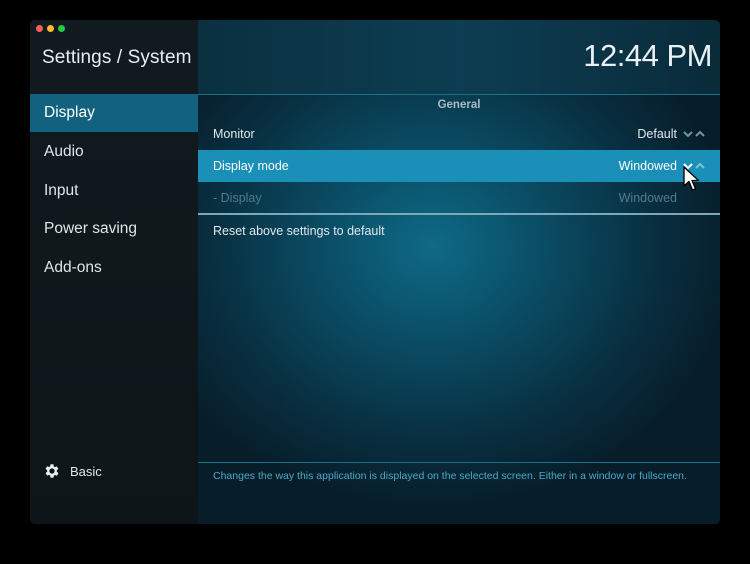 This screenshot has height=564, width=750. Describe the element at coordinates (657, 134) in the screenshot. I see `setting-value: Default` at that location.